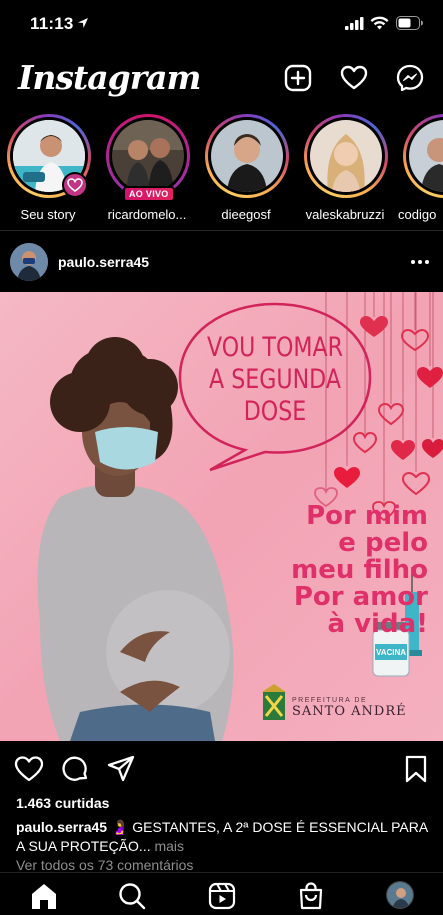 The height and width of the screenshot is (915, 443). I want to click on prefeitura-small-text: PREFEITURA DE, so click(330, 700).